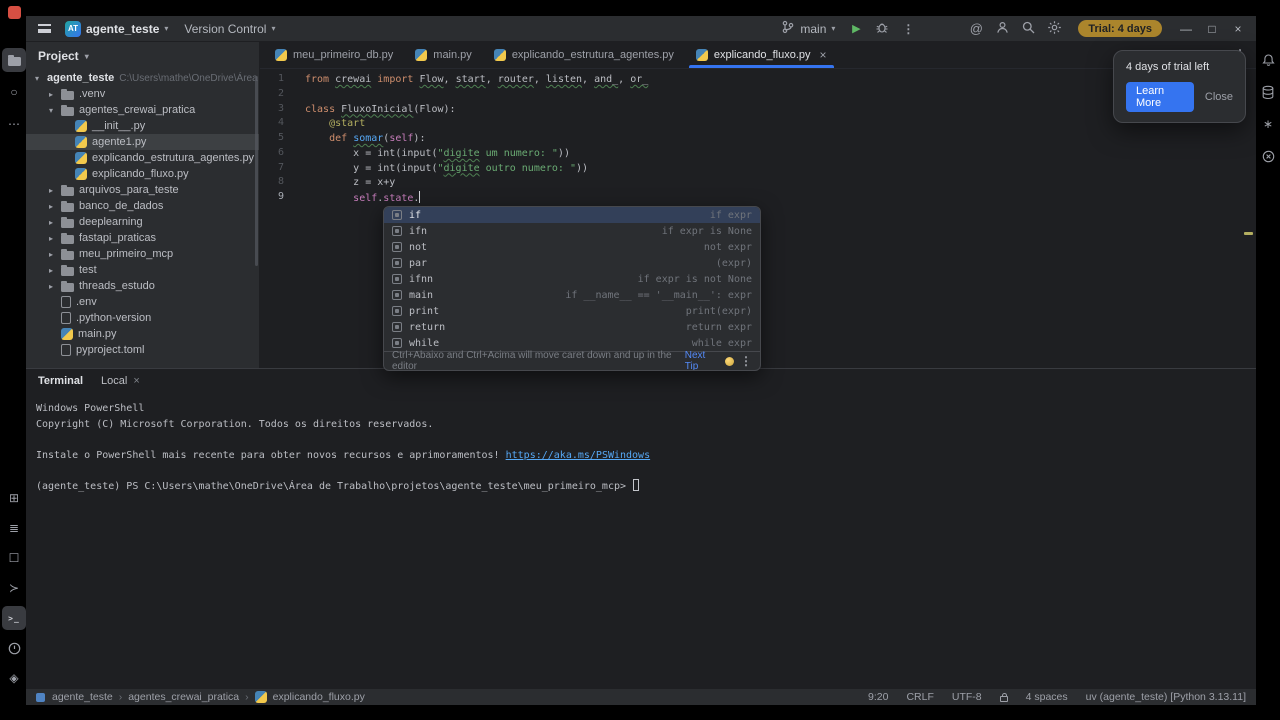 This screenshot has width=1280, height=720. What do you see at coordinates (272, 183) in the screenshot?
I see `line-number: 8` at bounding box center [272, 183].